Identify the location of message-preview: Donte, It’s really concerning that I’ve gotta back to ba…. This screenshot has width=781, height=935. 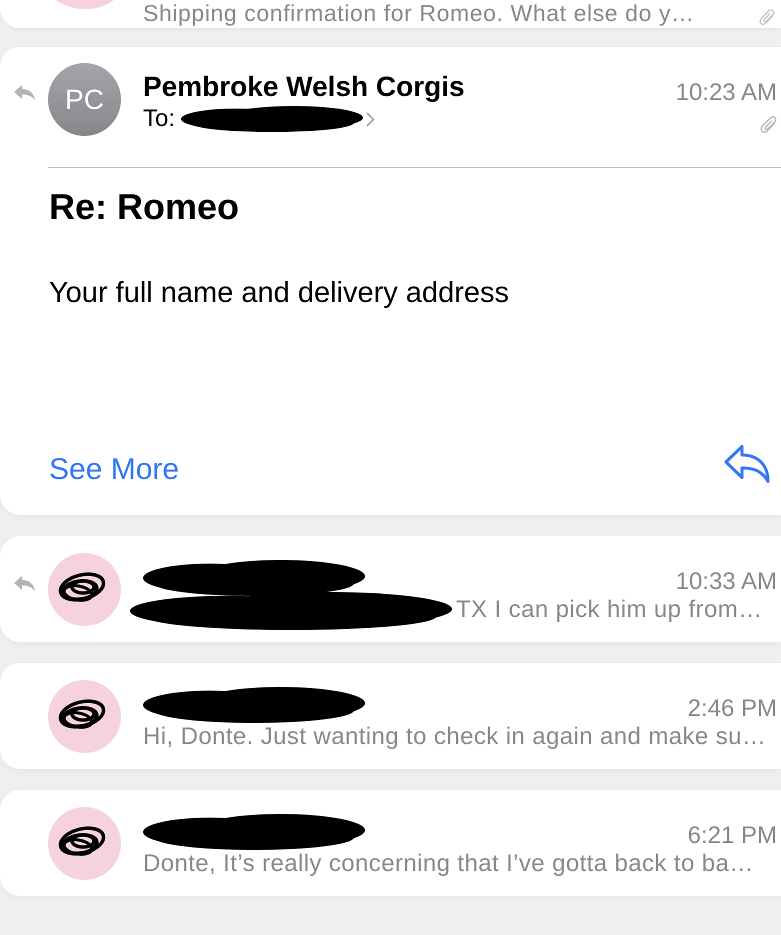
(448, 864).